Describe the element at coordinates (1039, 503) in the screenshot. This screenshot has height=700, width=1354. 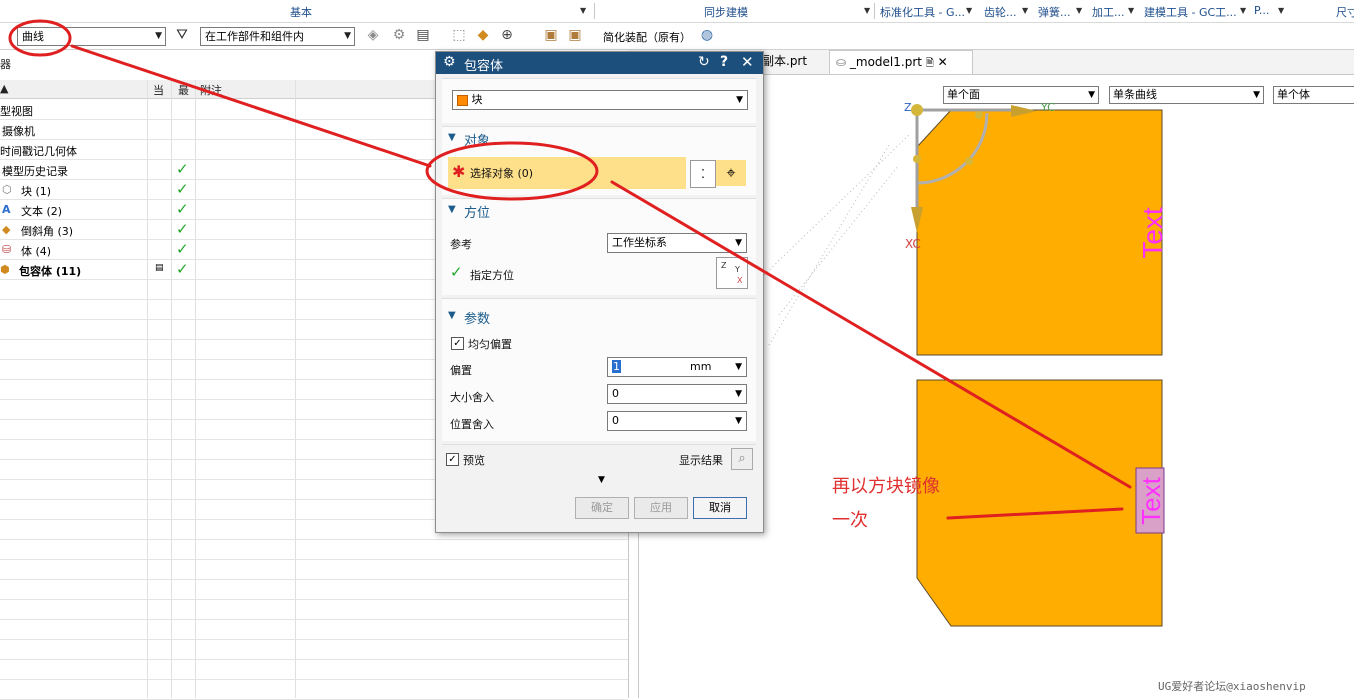
I see `bottom-part-face` at that location.